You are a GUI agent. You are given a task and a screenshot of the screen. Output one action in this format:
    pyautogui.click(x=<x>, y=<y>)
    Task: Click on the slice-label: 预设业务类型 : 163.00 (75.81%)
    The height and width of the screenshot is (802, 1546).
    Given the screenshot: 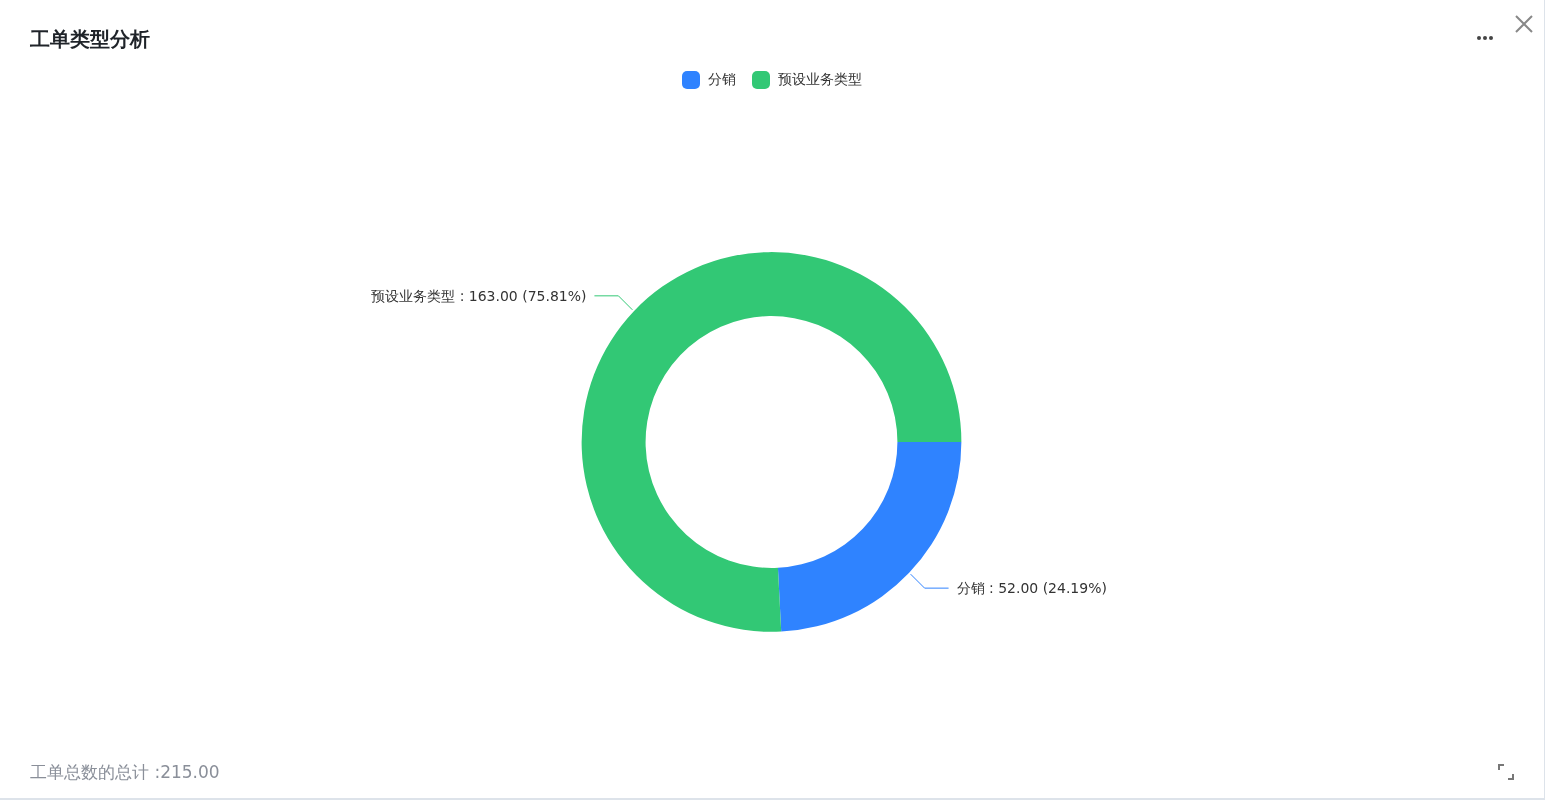 What is the action you would take?
    pyautogui.click(x=479, y=295)
    